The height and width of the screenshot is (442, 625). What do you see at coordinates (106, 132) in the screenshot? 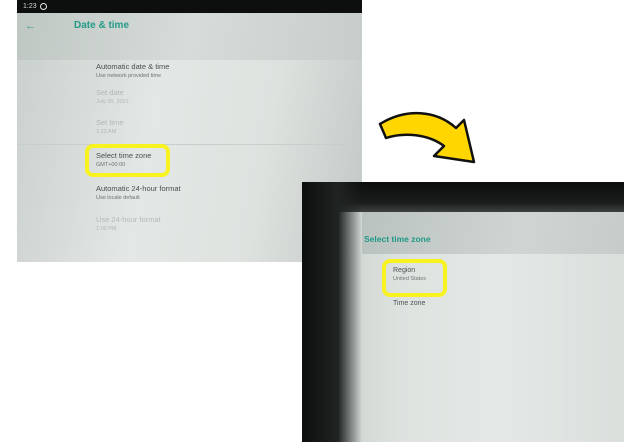
I see `setting-subtitle: 1:23 AM` at bounding box center [106, 132].